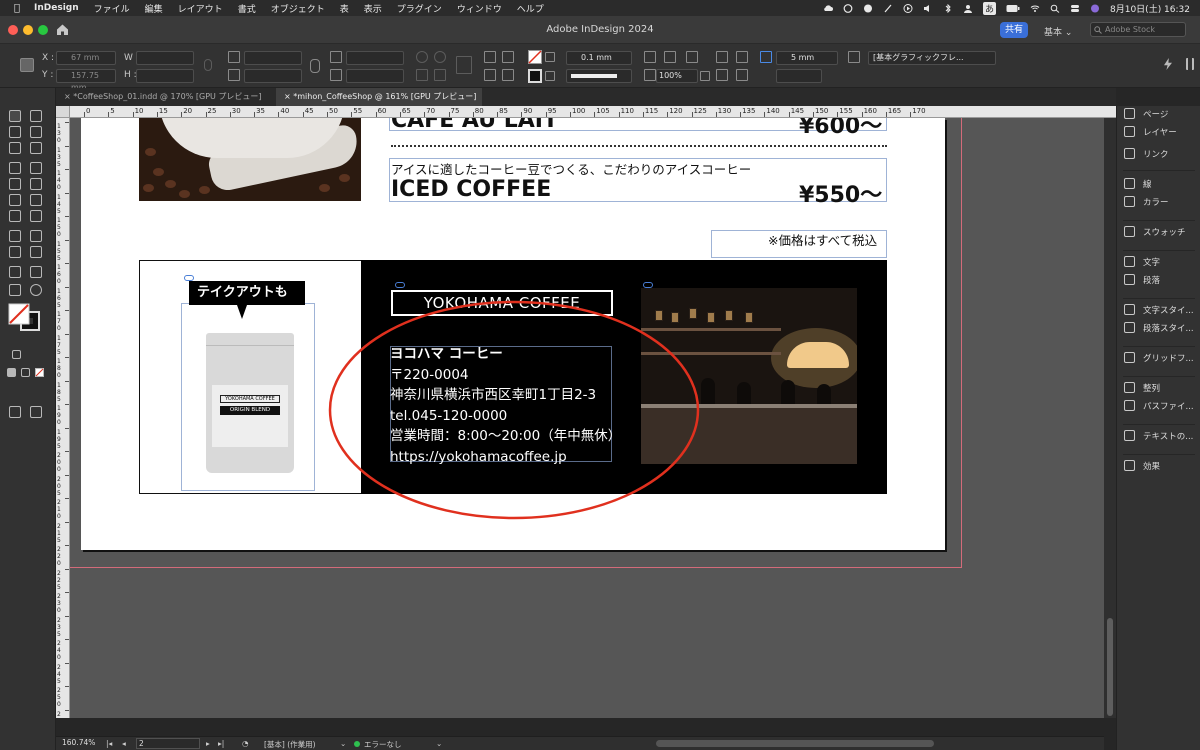 This screenshot has height=750, width=1200. Describe the element at coordinates (868, 8) in the screenshot. I see `sync-icon` at that location.